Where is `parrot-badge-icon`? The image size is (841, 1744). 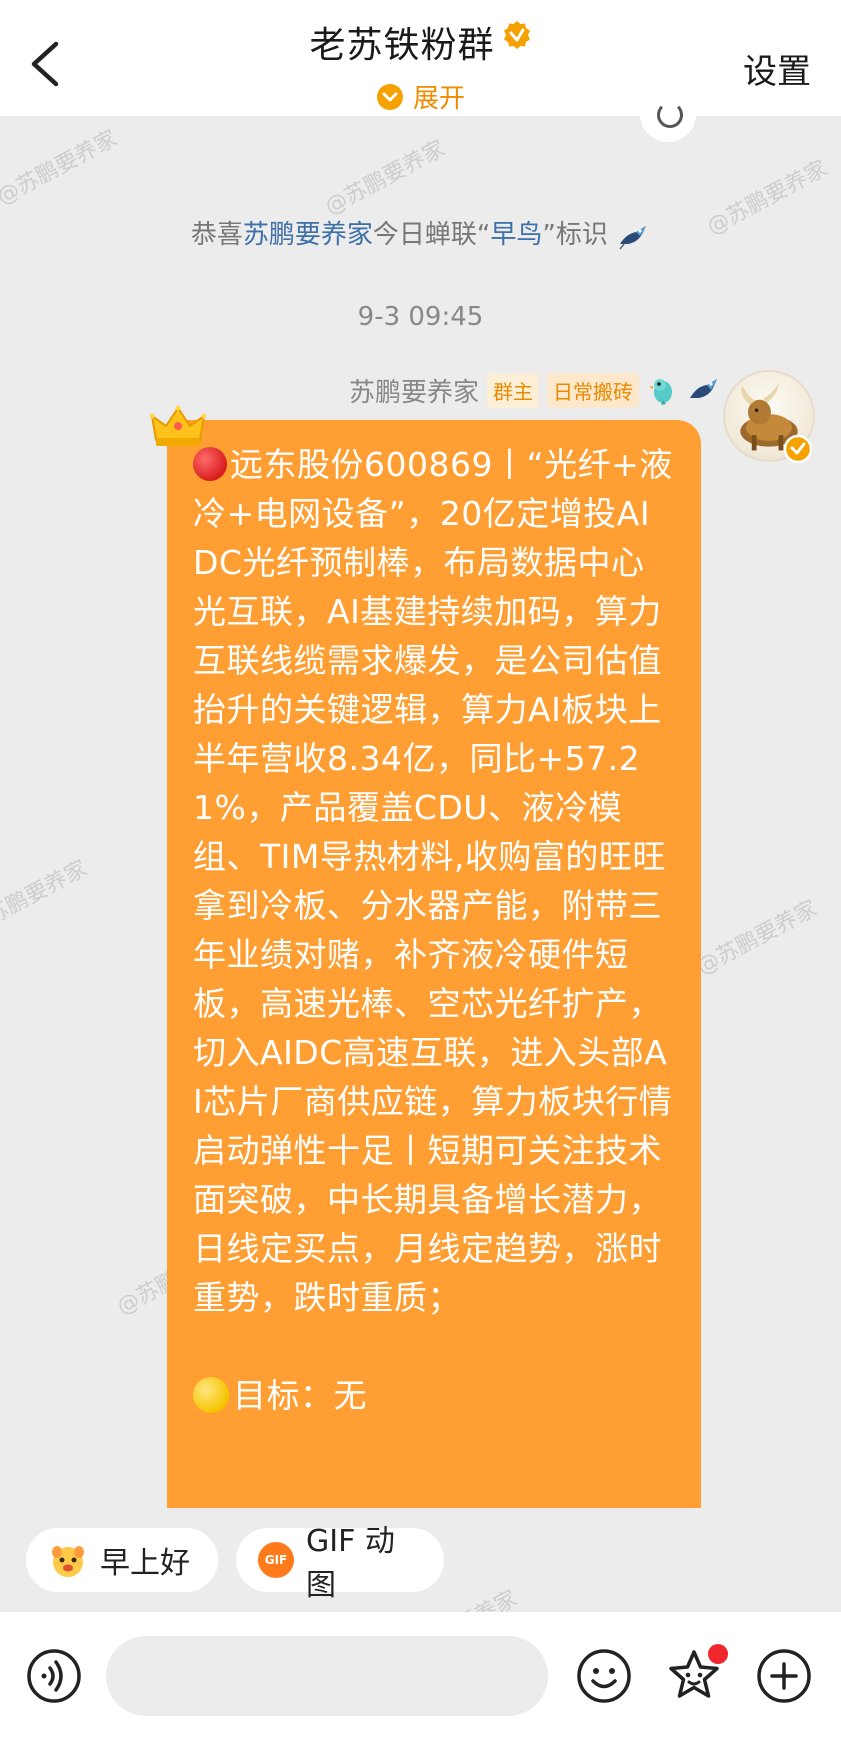 parrot-badge-icon is located at coordinates (660, 392).